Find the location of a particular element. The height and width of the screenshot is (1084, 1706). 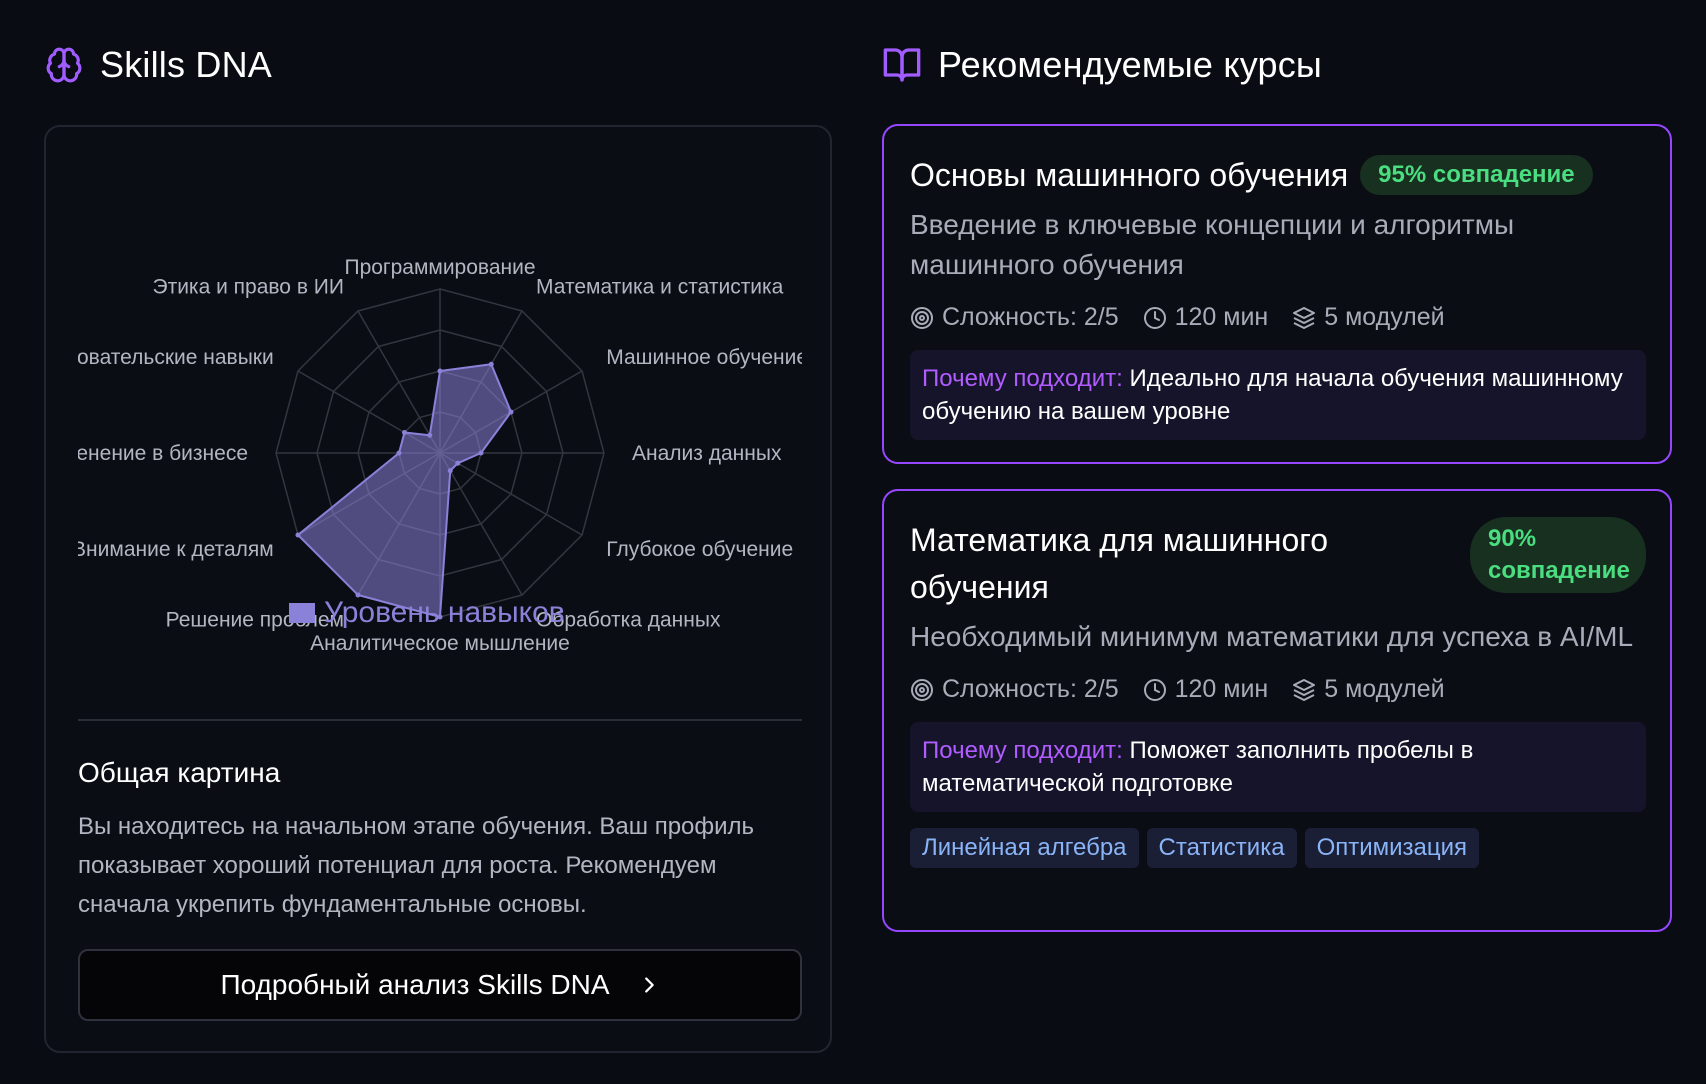

skills-dna-title: Skills DNA is located at coordinates (186, 64).